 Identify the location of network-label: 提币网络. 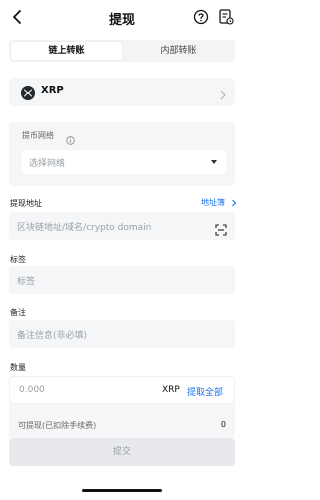
(38, 135).